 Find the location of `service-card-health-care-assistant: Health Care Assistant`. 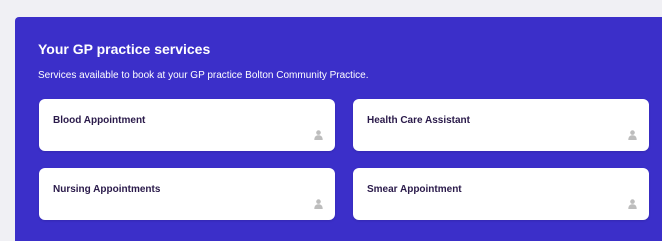

service-card-health-care-assistant: Health Care Assistant is located at coordinates (501, 125).